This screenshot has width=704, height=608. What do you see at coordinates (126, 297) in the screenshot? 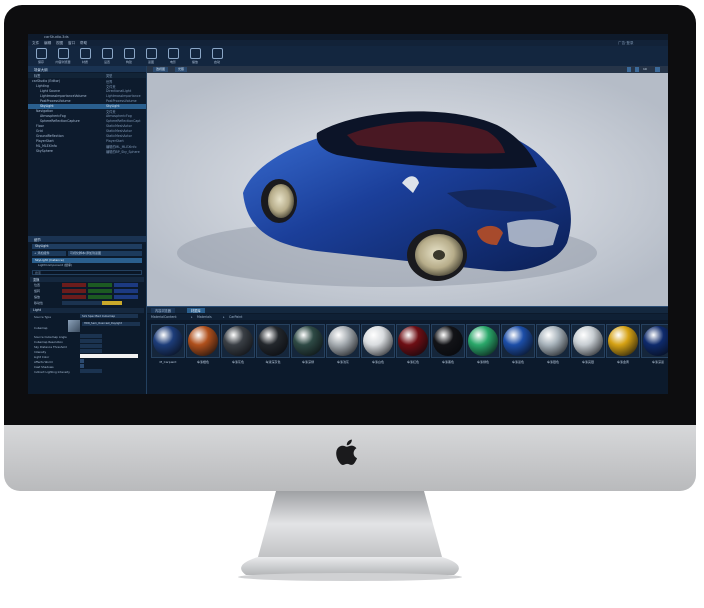
I see `scale-z-field` at bounding box center [126, 297].